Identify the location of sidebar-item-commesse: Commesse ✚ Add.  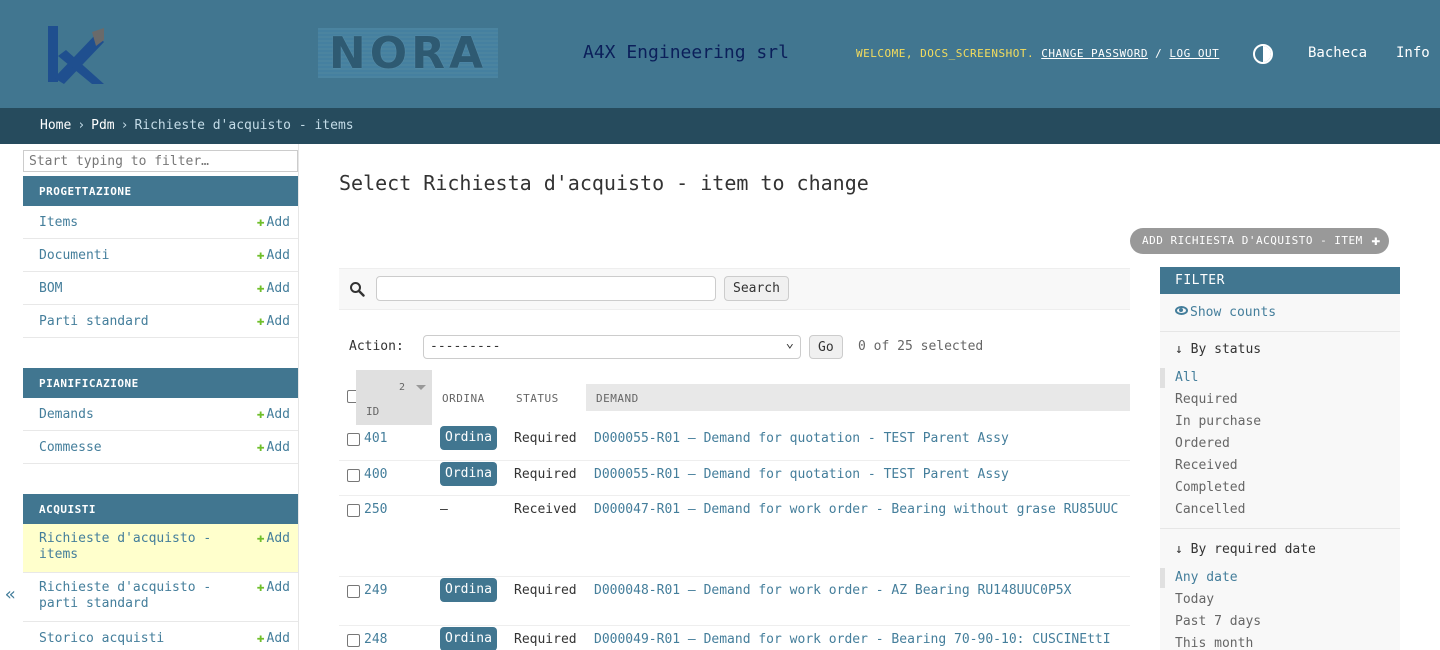
(160, 447).